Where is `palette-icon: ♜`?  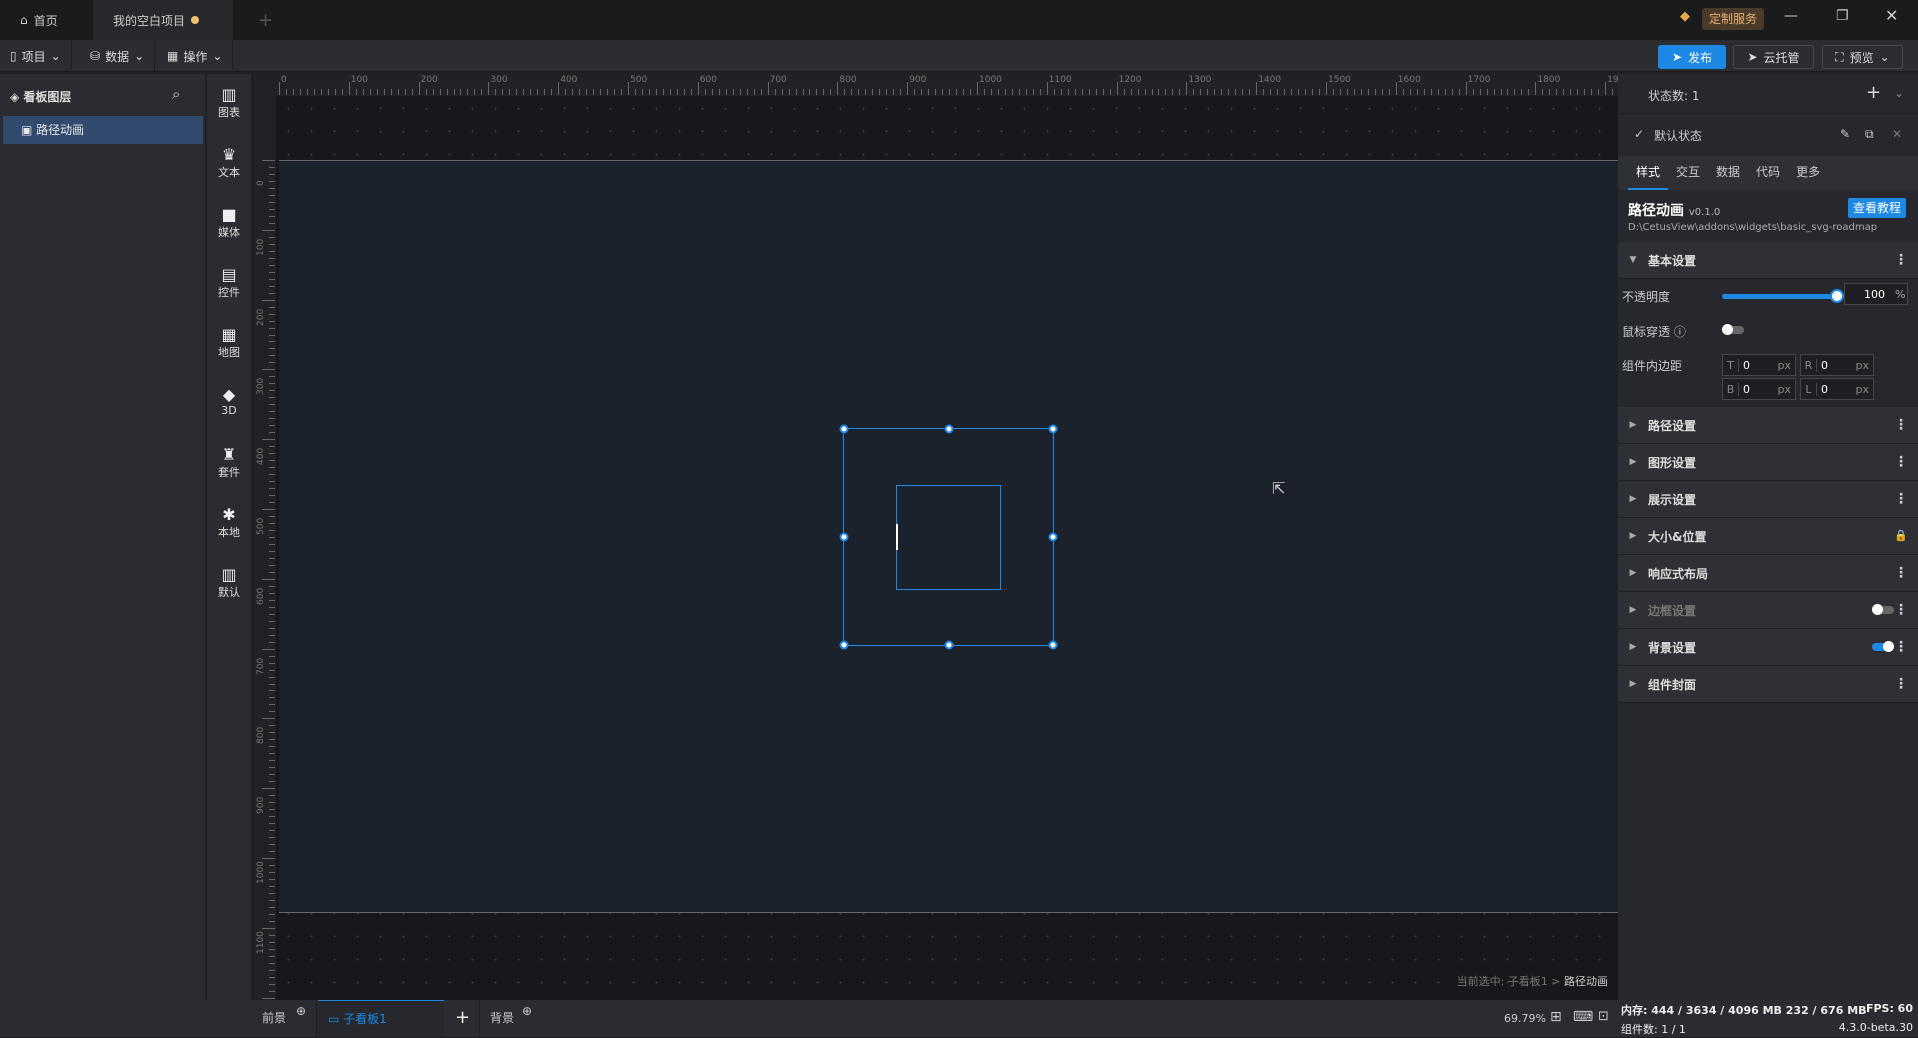 palette-icon: ♜ is located at coordinates (229, 454).